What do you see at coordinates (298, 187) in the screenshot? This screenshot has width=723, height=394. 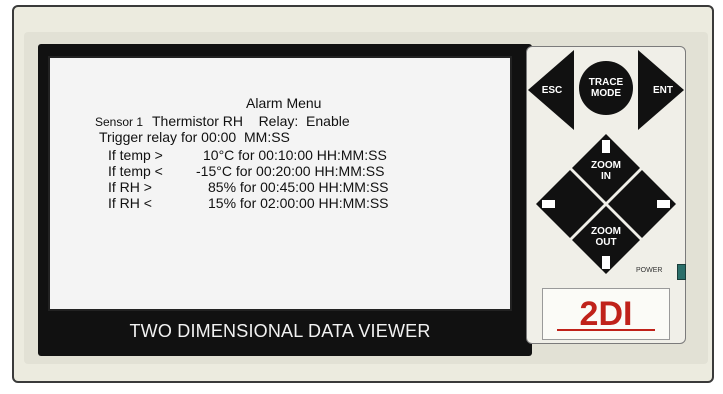 I see `alarm-value: 85% for 00:45:00 HH:MM:SS` at bounding box center [298, 187].